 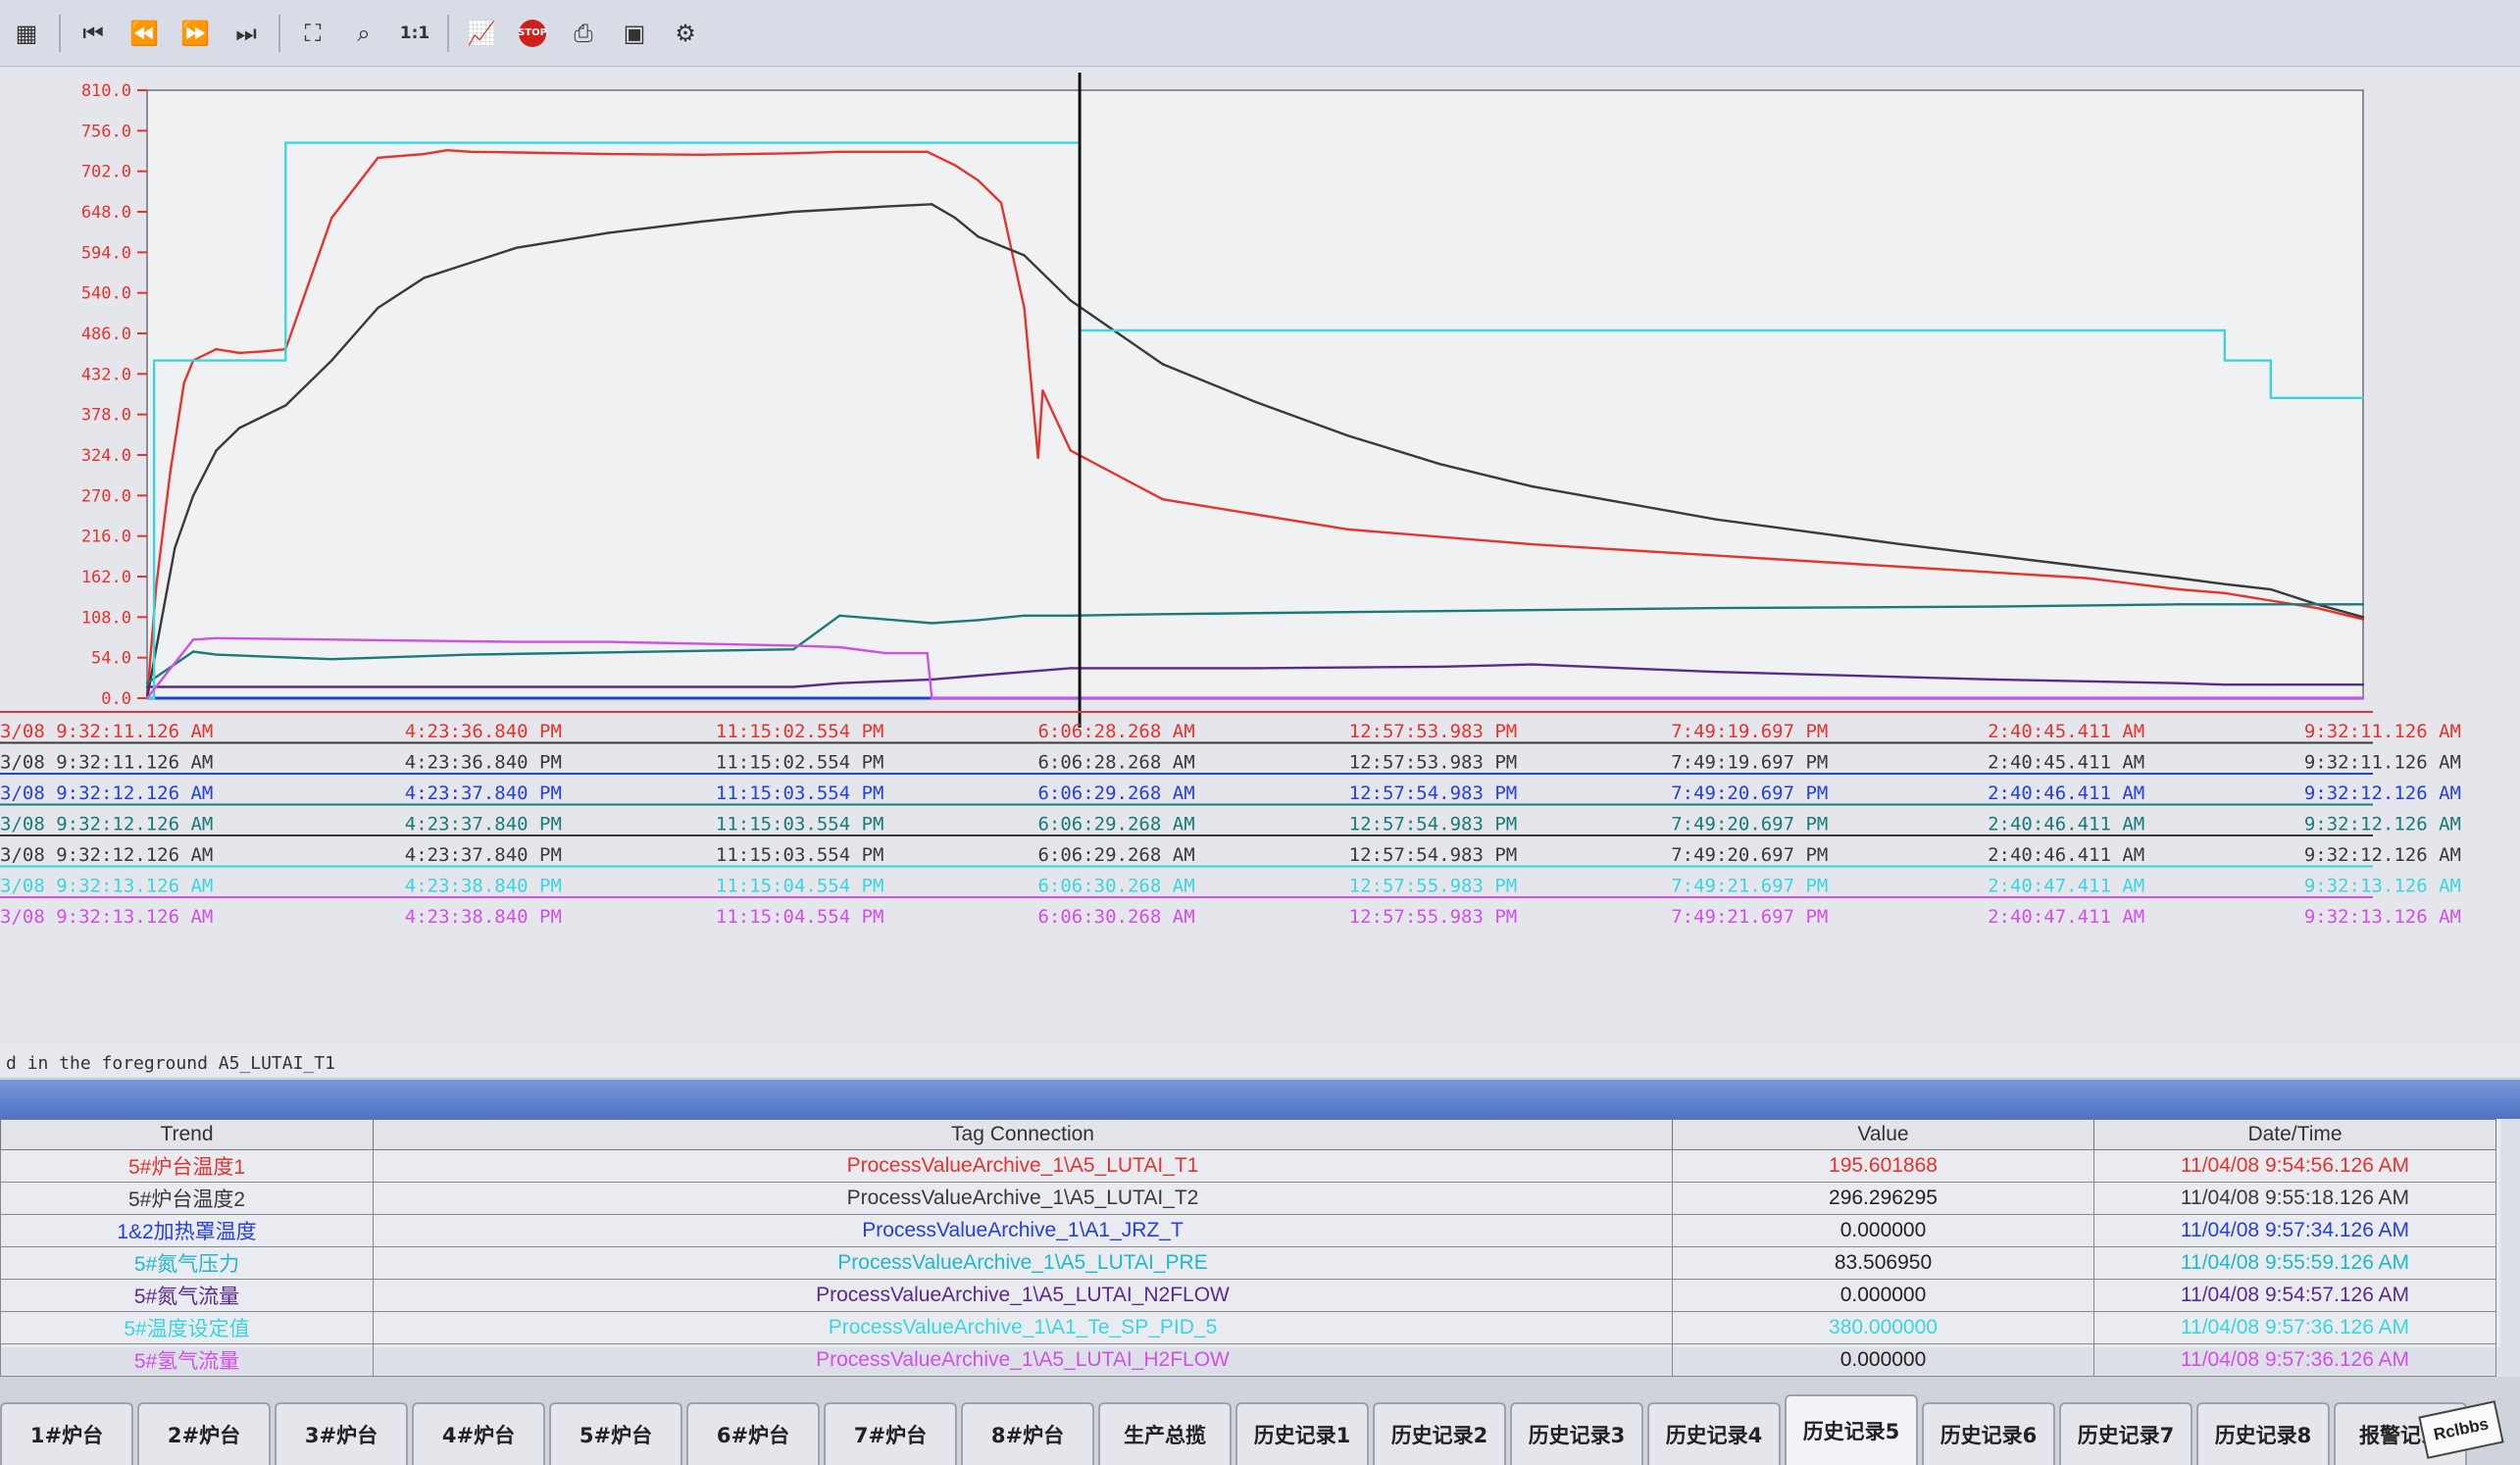 What do you see at coordinates (341, 1433) in the screenshot?
I see `tab-2: 3#炉台` at bounding box center [341, 1433].